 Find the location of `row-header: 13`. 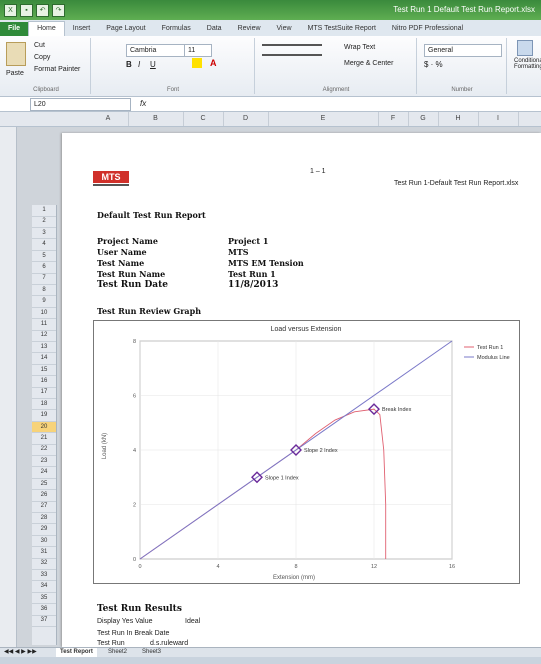

row-header: 13 is located at coordinates (44, 348).